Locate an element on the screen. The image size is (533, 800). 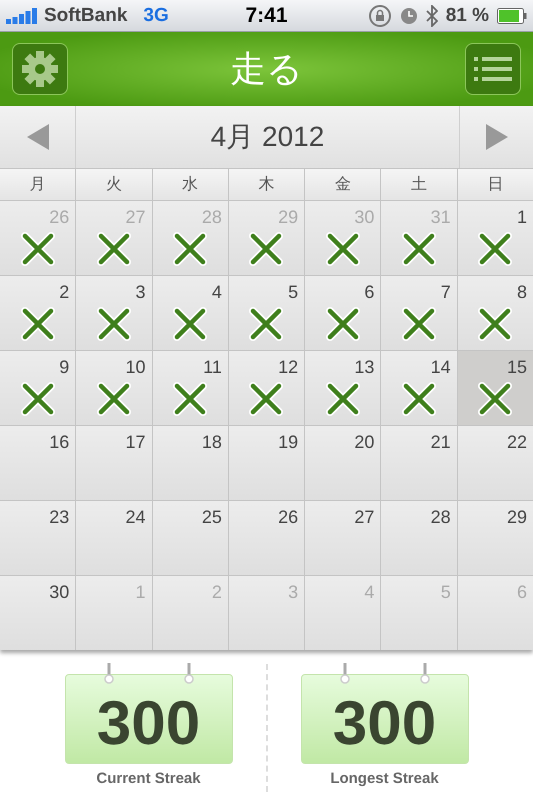
day-cell: 27 is located at coordinates (342, 538).